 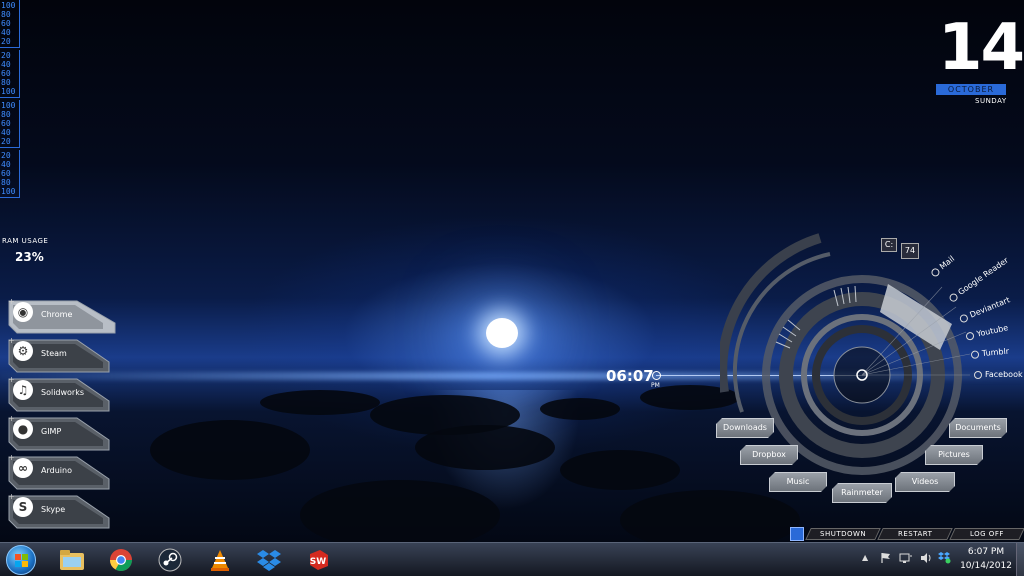 I want to click on clock-time: 06:07, so click(x=630, y=376).